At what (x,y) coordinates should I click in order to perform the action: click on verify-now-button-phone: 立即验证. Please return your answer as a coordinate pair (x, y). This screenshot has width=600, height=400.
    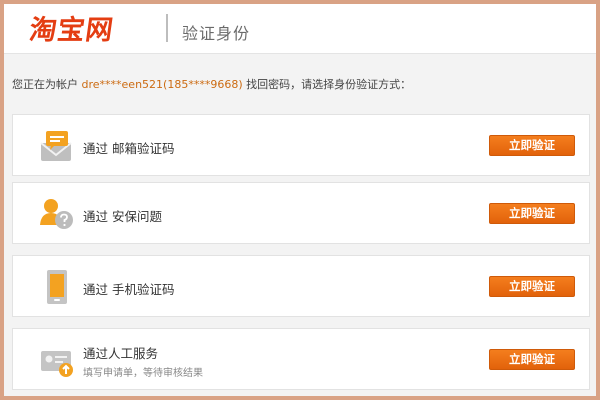
    Looking at the image, I should click on (532, 286).